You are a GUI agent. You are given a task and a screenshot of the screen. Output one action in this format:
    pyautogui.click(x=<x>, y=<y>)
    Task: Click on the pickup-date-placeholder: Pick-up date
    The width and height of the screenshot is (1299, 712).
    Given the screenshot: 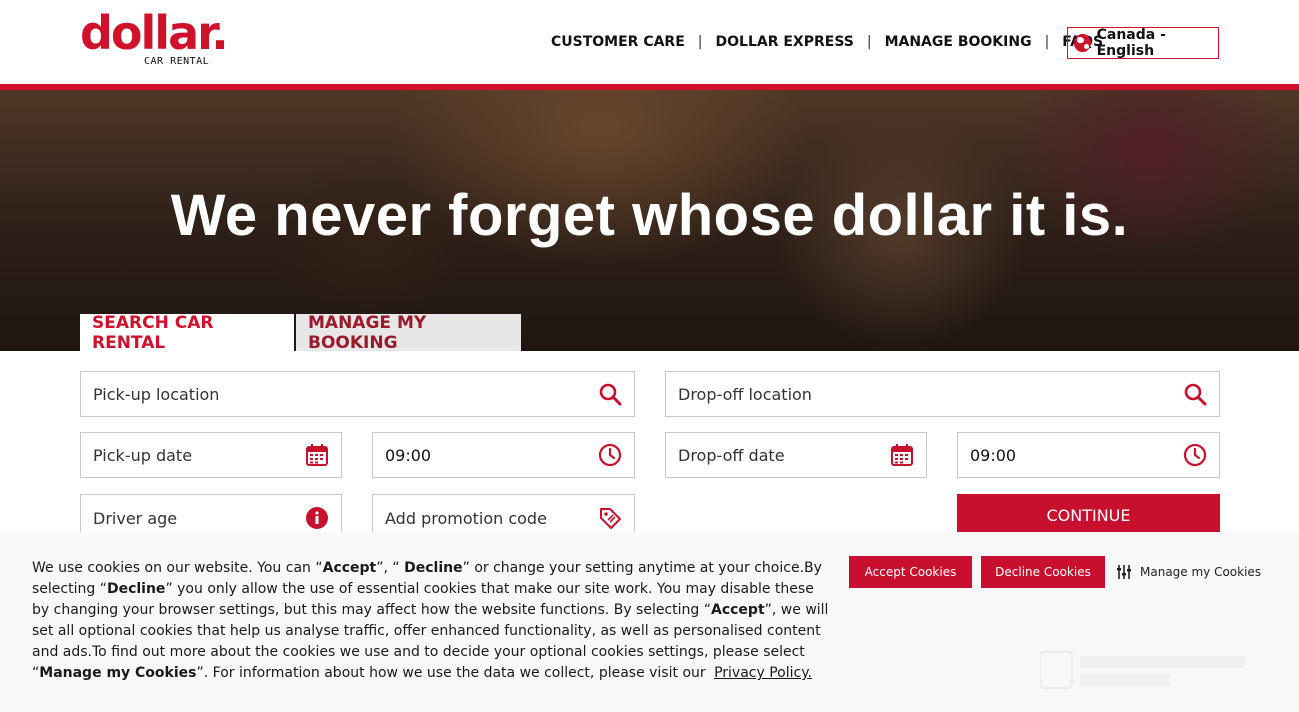 What is the action you would take?
    pyautogui.click(x=143, y=455)
    